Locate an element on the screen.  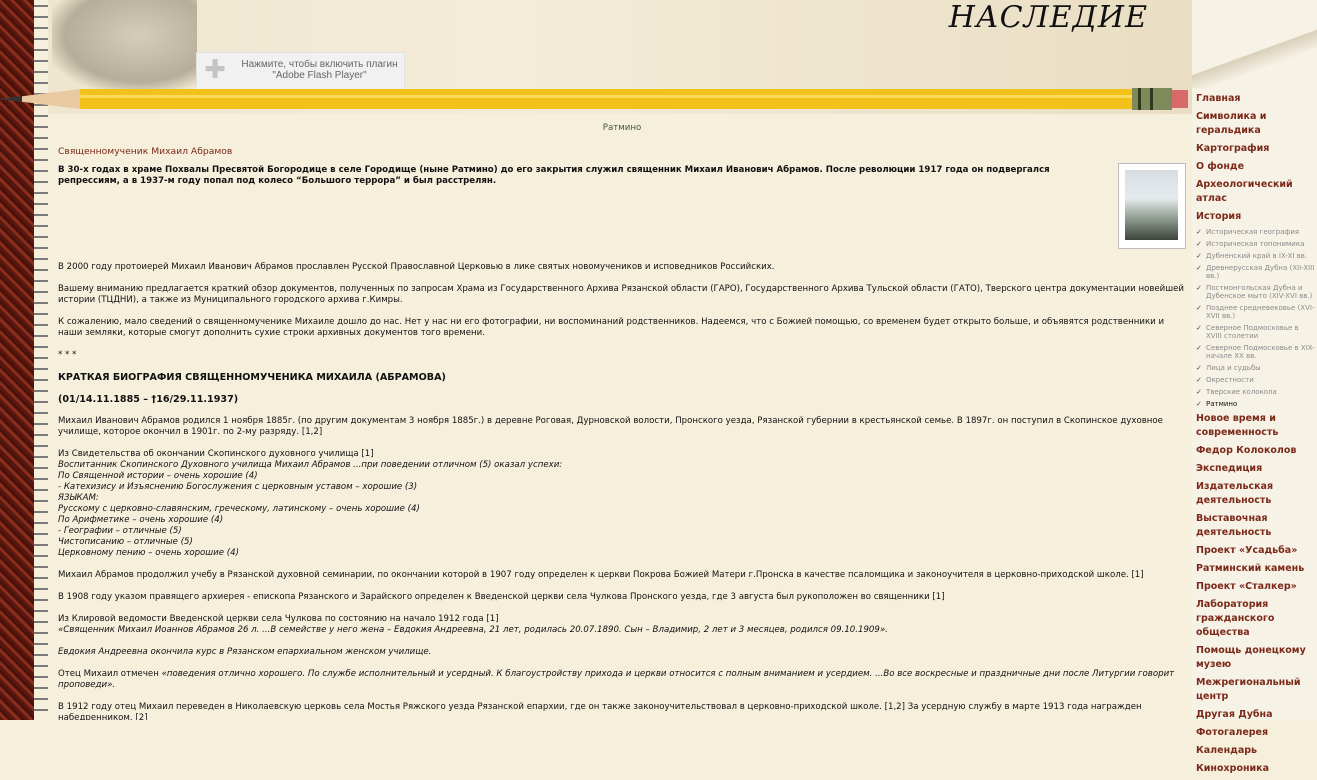
nav-item-archaeology: Археологический атлас is located at coordinates (1256, 192).